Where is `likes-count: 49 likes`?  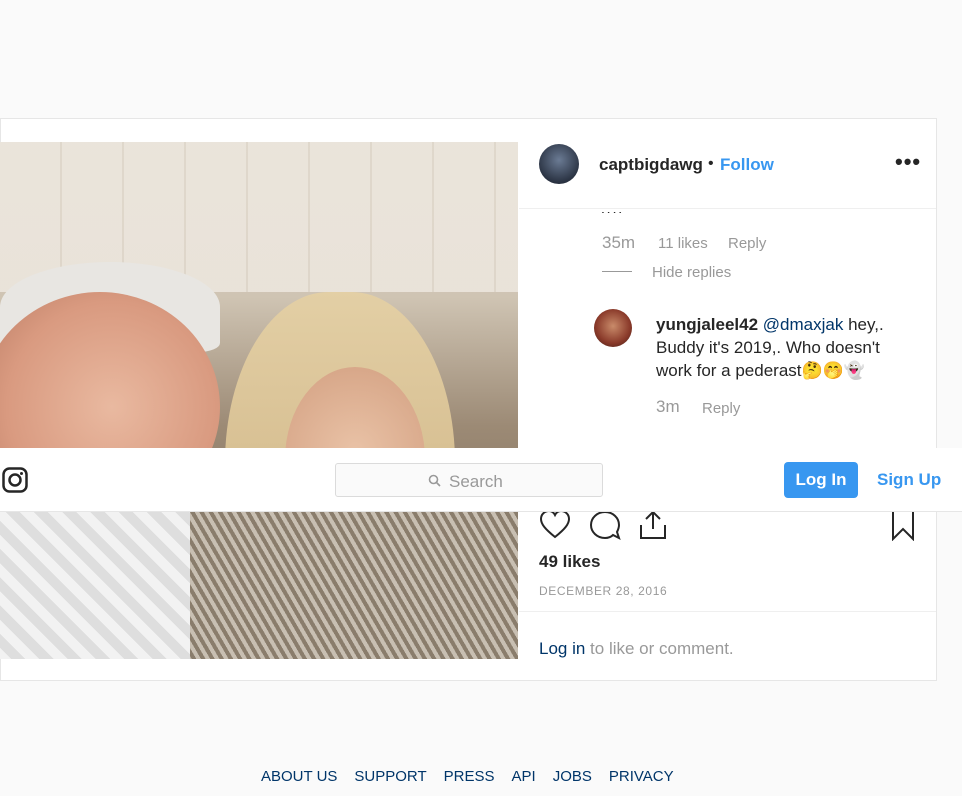
likes-count: 49 likes is located at coordinates (569, 562).